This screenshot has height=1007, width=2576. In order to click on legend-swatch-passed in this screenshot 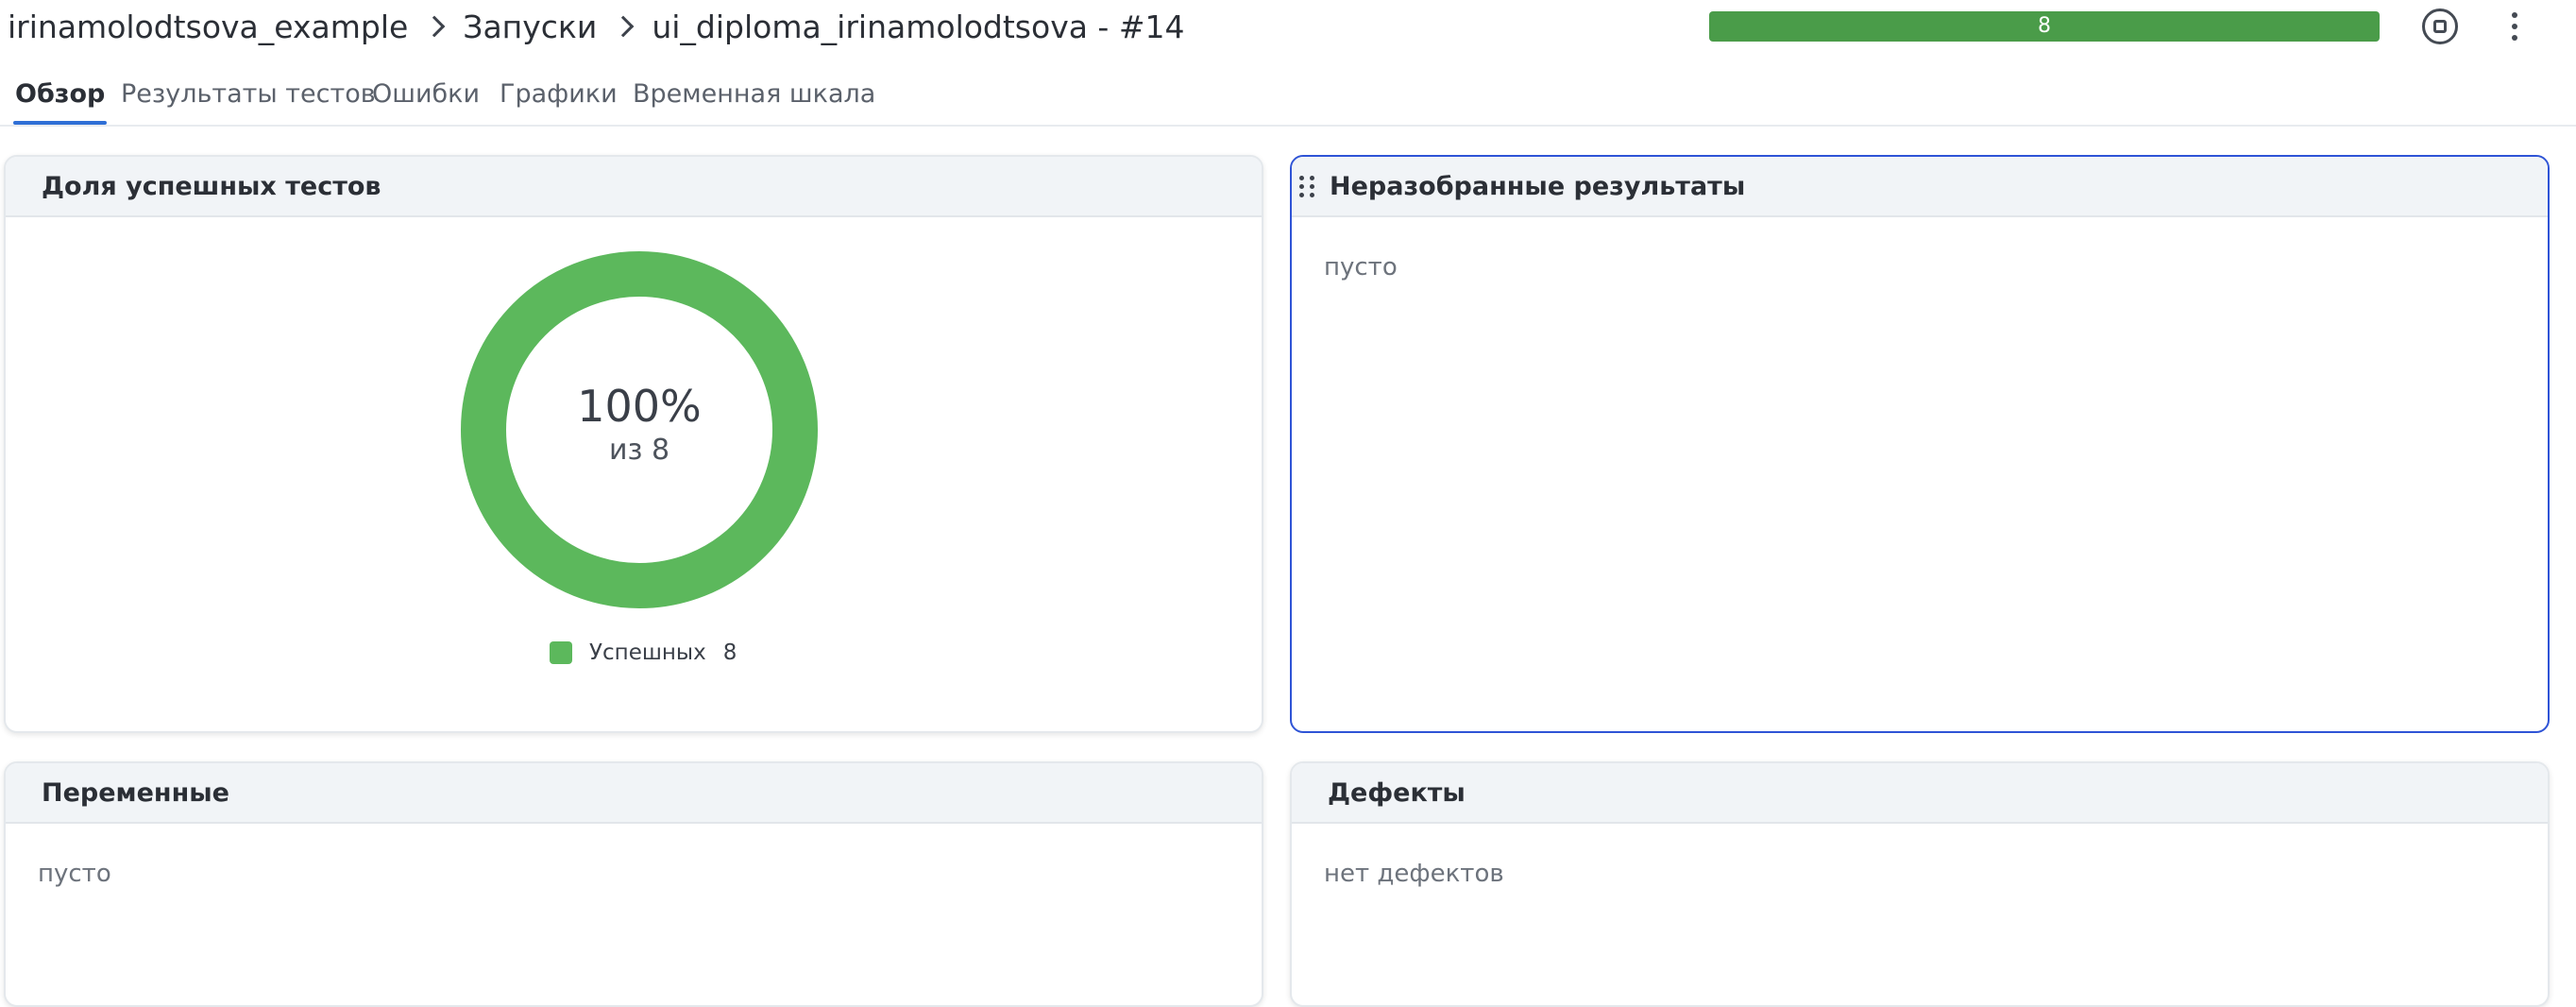, I will do `click(561, 652)`.